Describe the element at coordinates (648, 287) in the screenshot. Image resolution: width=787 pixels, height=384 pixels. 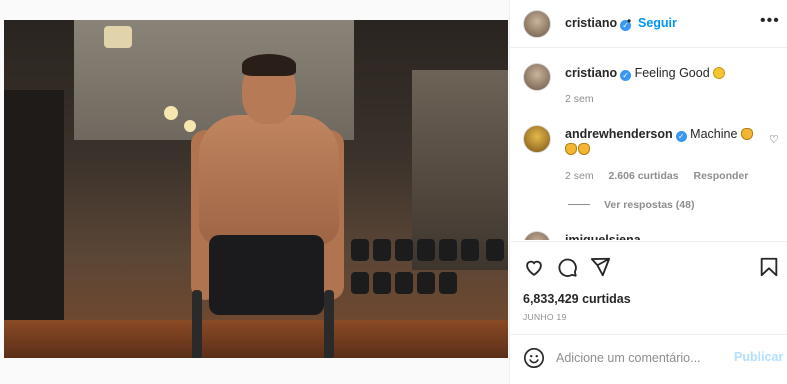
I see `post-actions: 6,833,429 curtidas JUNHO 19` at that location.